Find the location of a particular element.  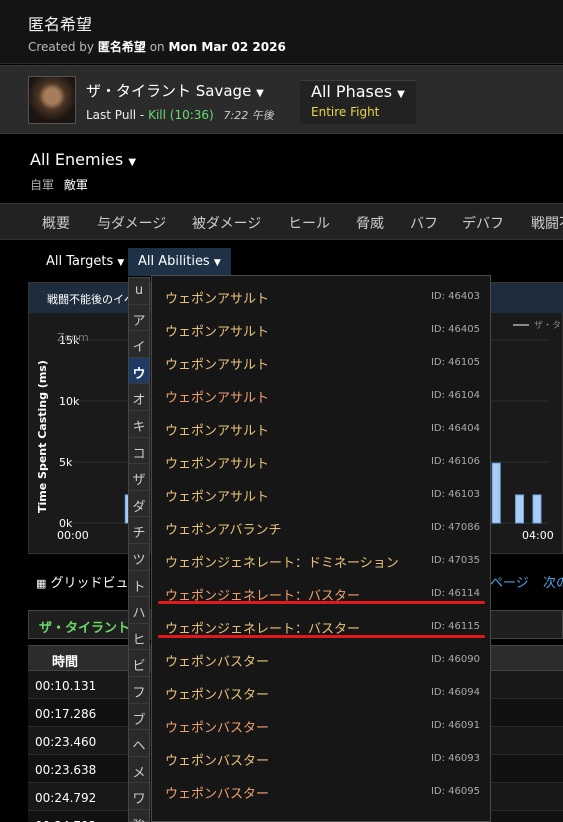

letter-index-item: フ is located at coordinates (139, 690).